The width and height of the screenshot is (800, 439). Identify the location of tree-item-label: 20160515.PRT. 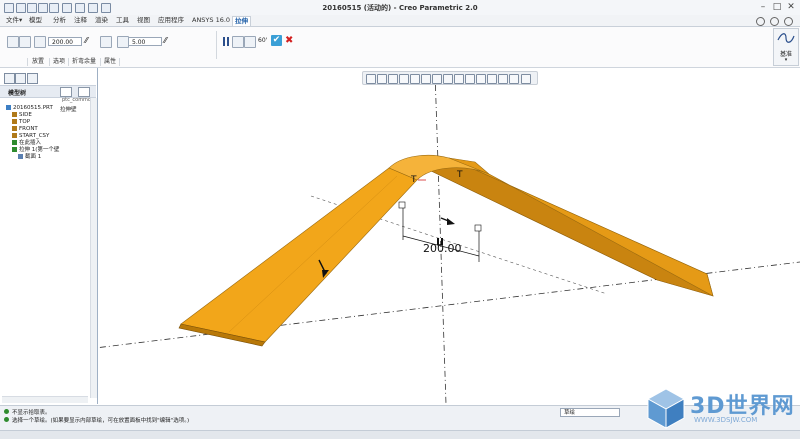
(33, 108).